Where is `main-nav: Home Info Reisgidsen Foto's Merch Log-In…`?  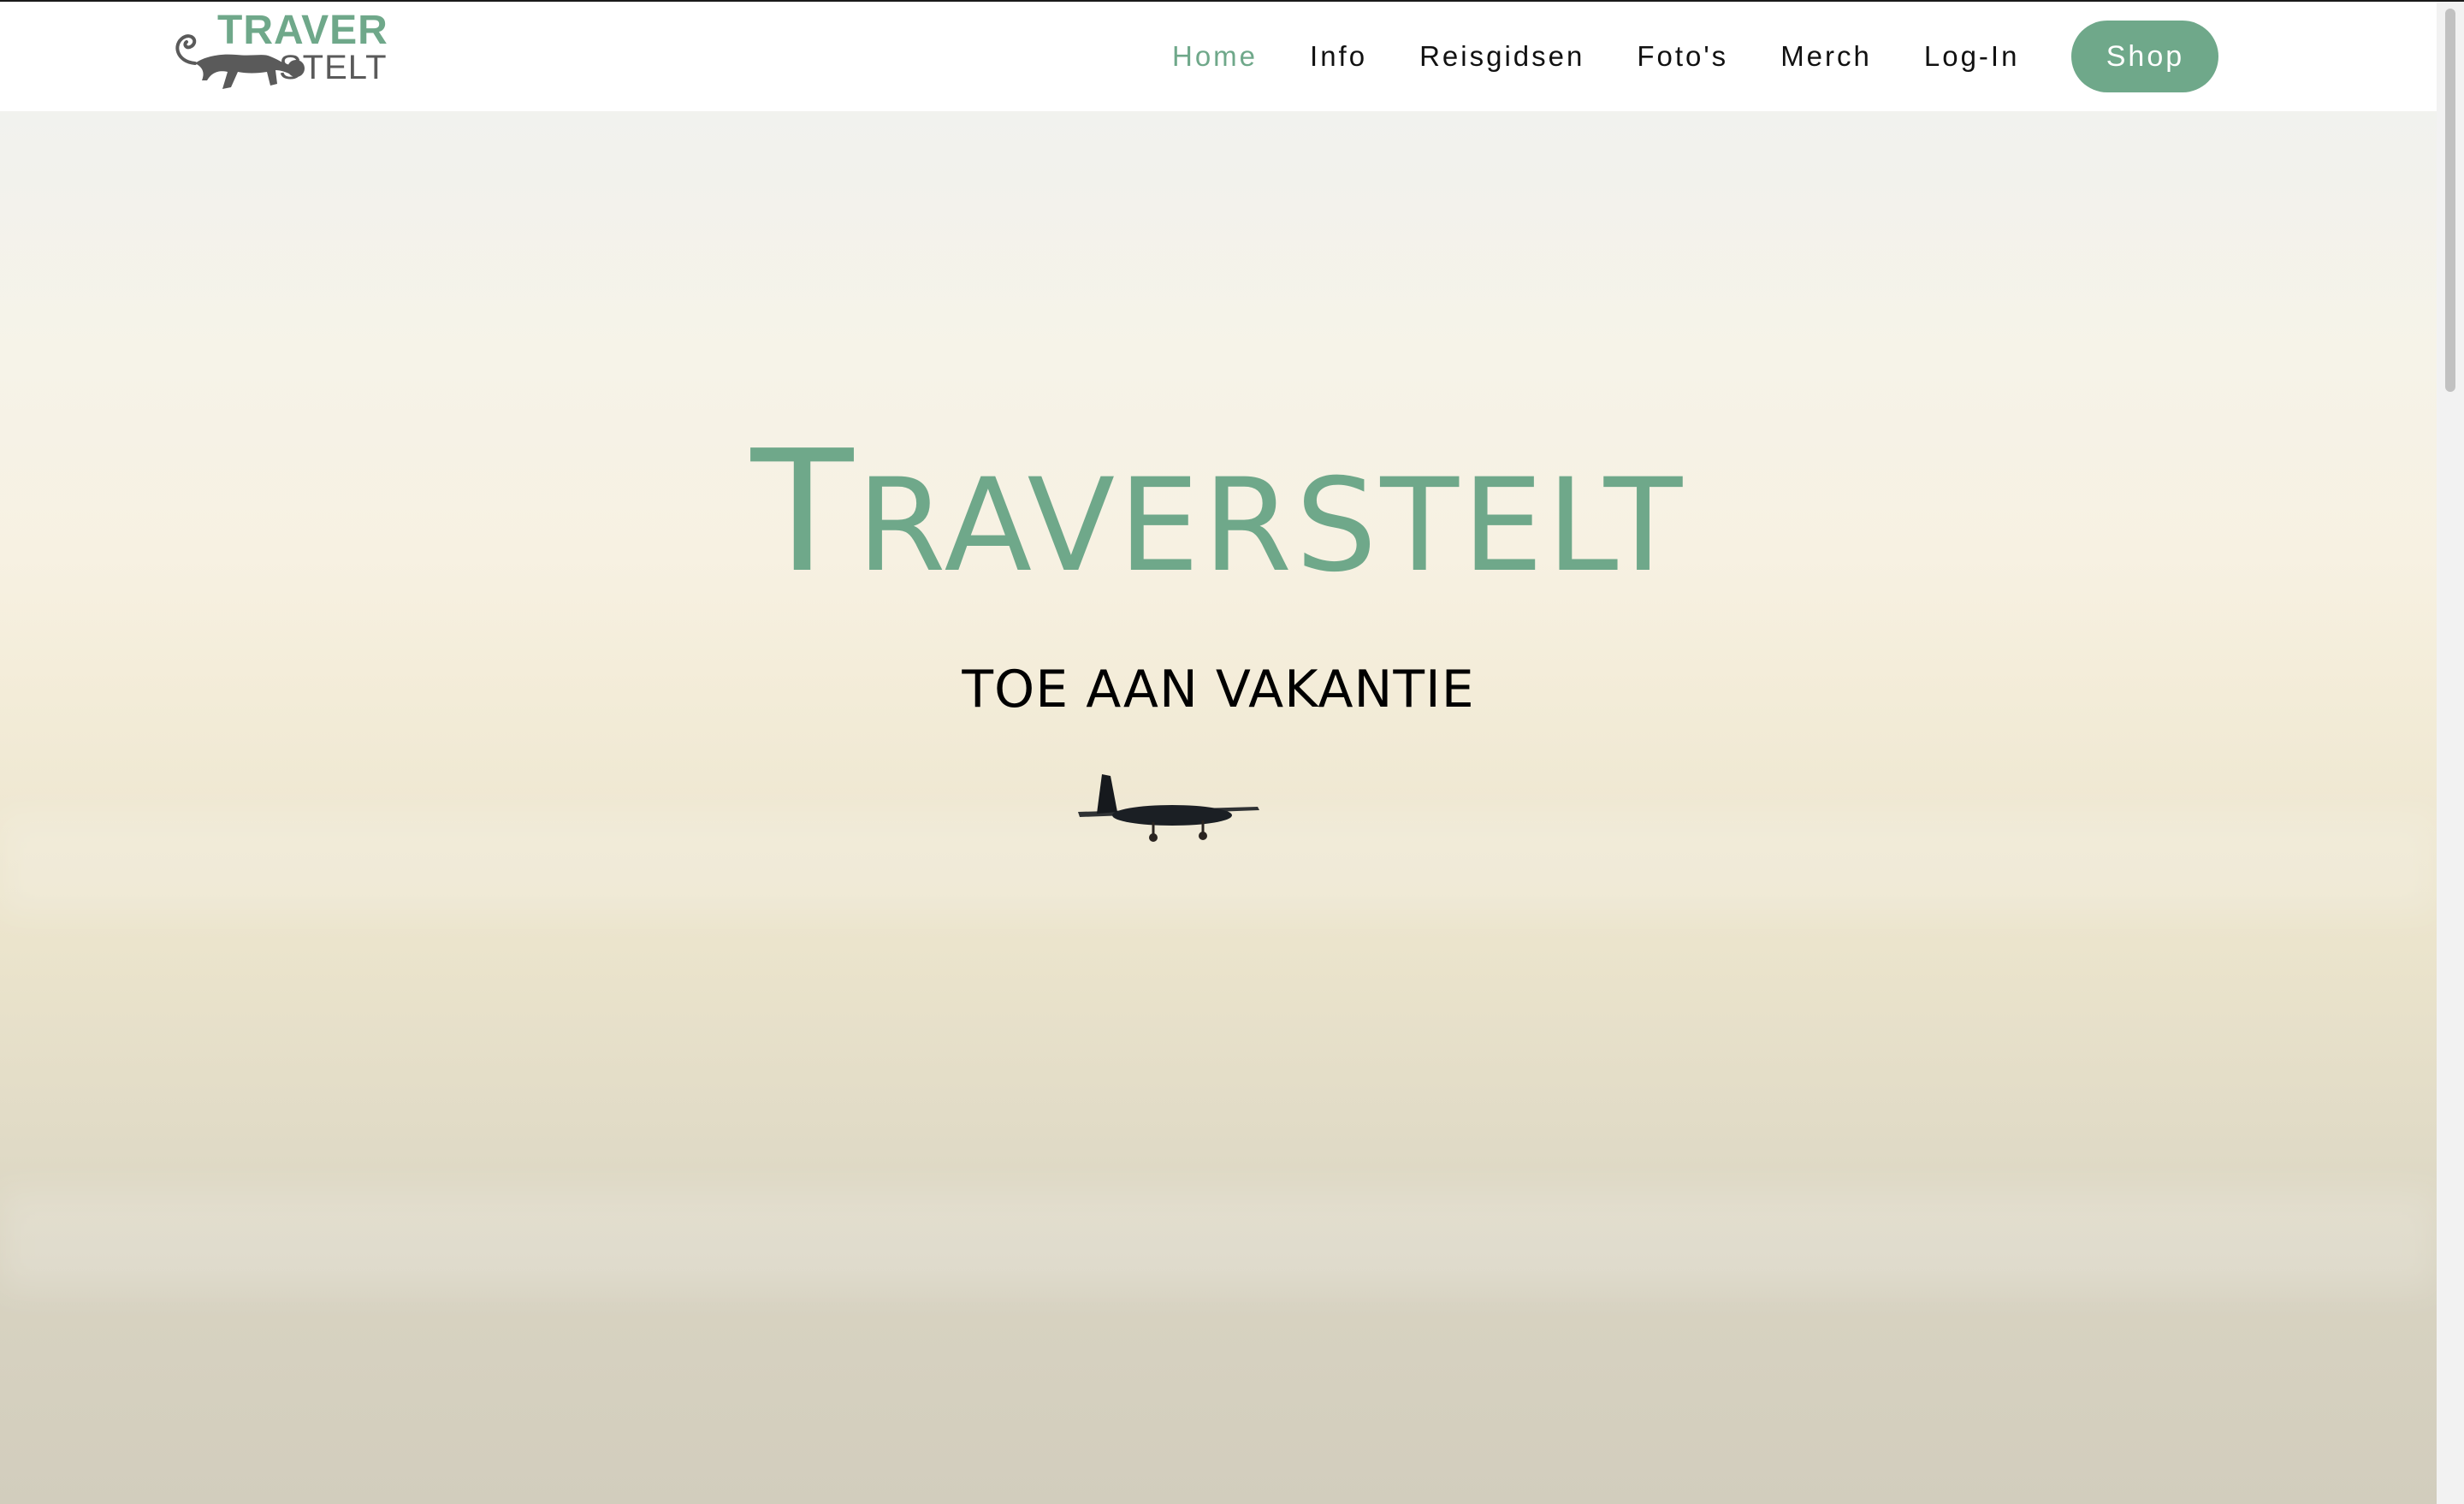
main-nav: Home Info Reisgidsen Foto's Merch Log-In… is located at coordinates (1695, 57).